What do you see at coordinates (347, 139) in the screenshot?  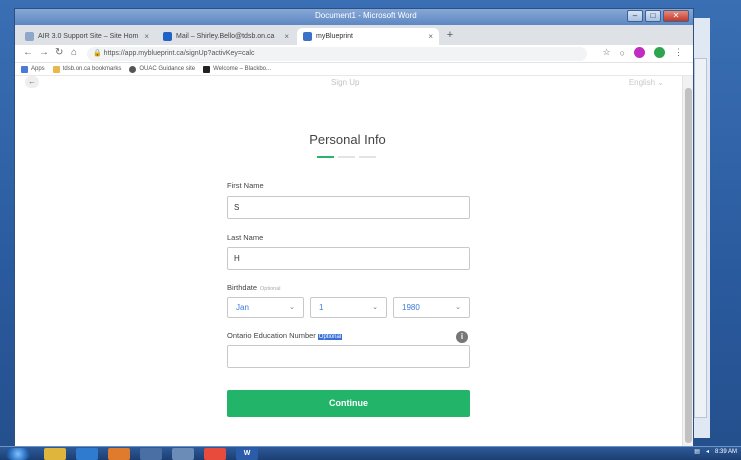 I see `page-title: Personal Info` at bounding box center [347, 139].